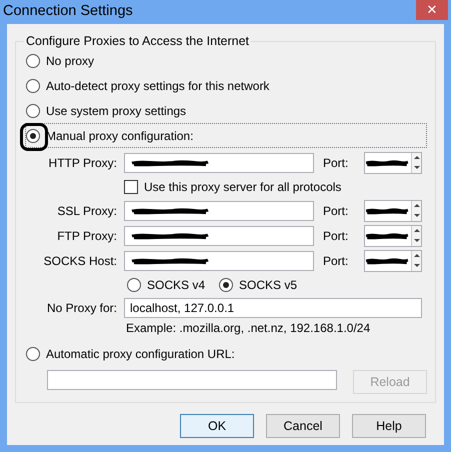 This screenshot has width=451, height=452. Describe the element at coordinates (86, 236) in the screenshot. I see `field-label: FTP Proxy:` at that location.